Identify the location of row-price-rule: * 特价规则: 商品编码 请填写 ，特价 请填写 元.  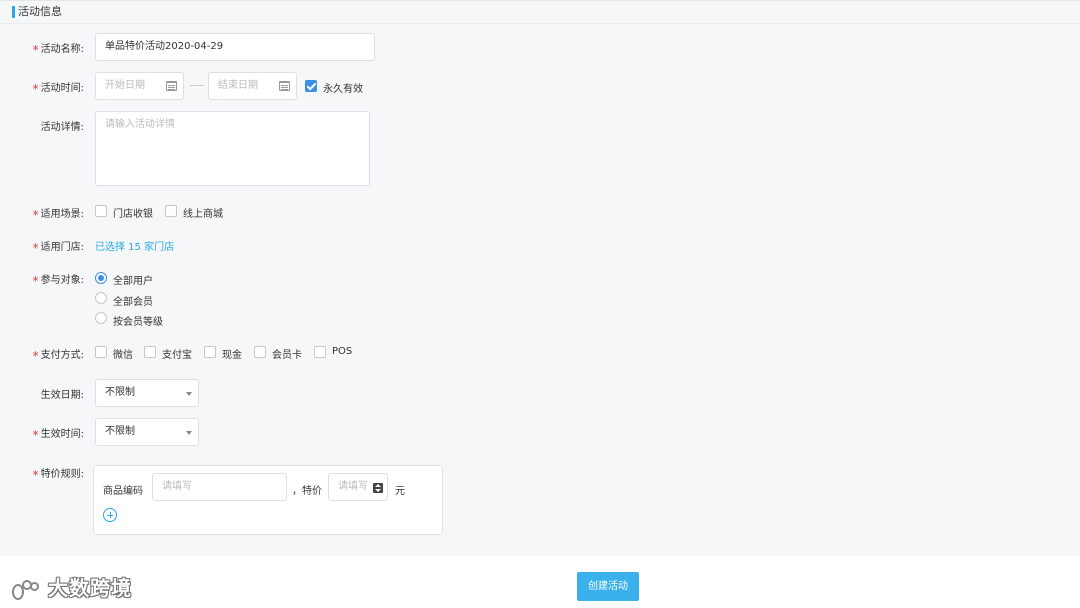
(540, 500).